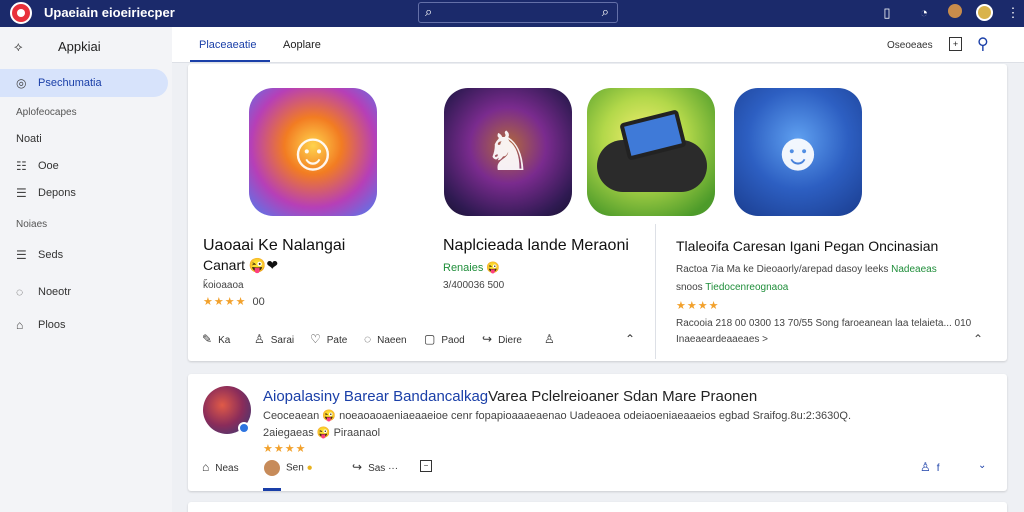 The width and height of the screenshot is (1024, 512). What do you see at coordinates (223, 285) in the screenshot?
I see `app-meta: ǩoioaaoa` at bounding box center [223, 285].